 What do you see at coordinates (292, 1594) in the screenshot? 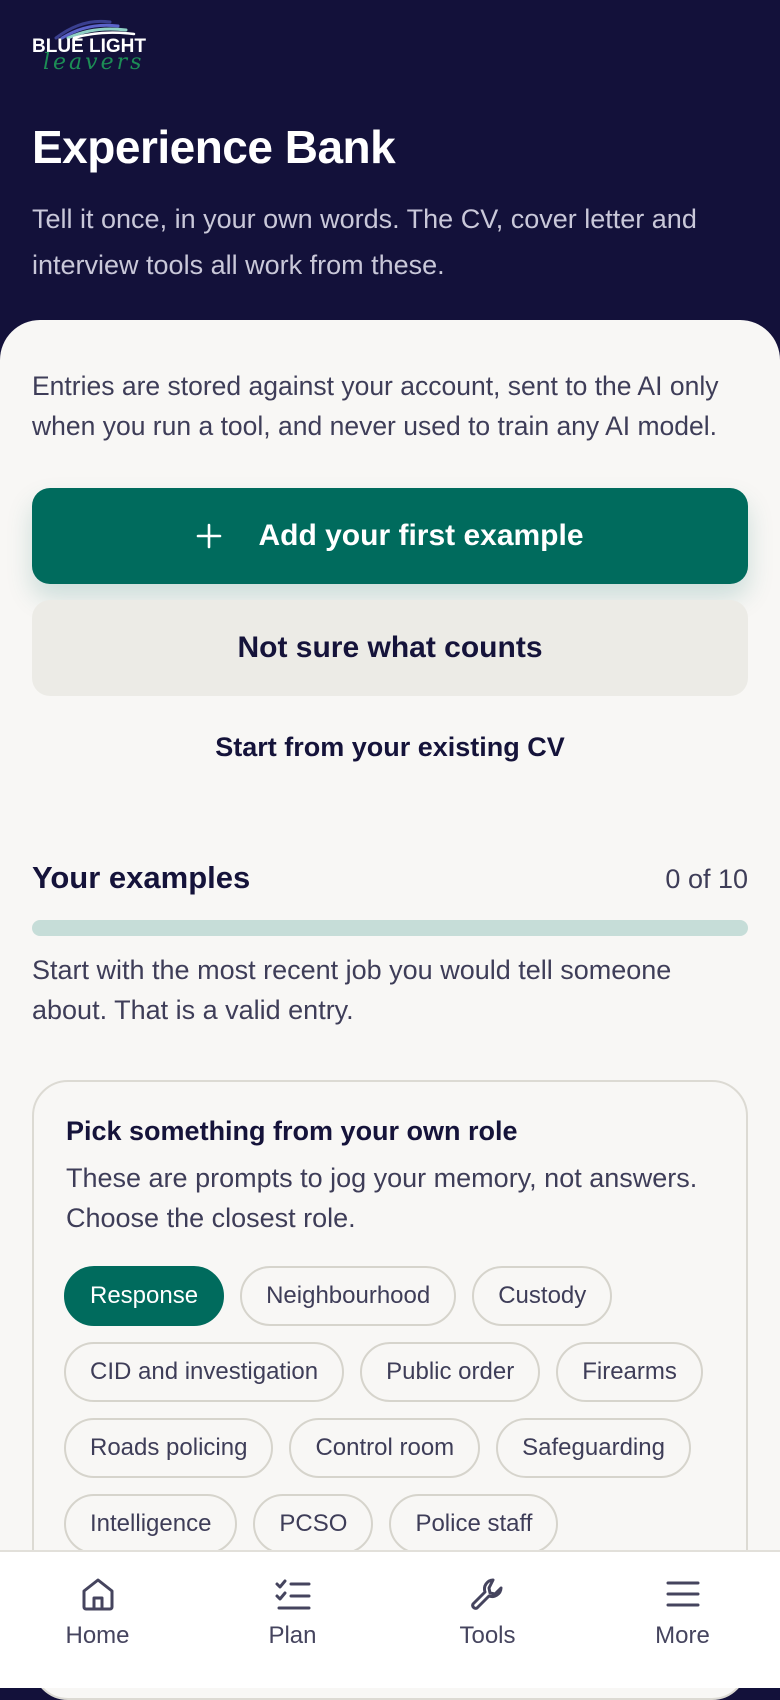
I see `checklist-icon` at bounding box center [292, 1594].